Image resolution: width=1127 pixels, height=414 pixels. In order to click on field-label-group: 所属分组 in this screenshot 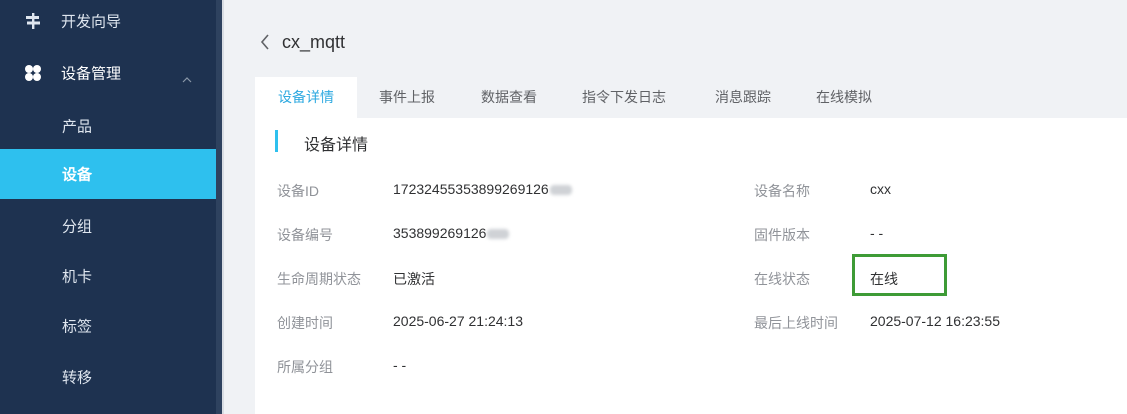, I will do `click(305, 367)`.